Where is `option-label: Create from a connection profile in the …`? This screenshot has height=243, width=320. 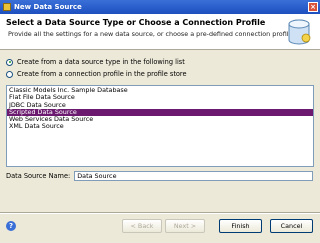 option-label: Create from a connection profile in the … is located at coordinates (102, 74).